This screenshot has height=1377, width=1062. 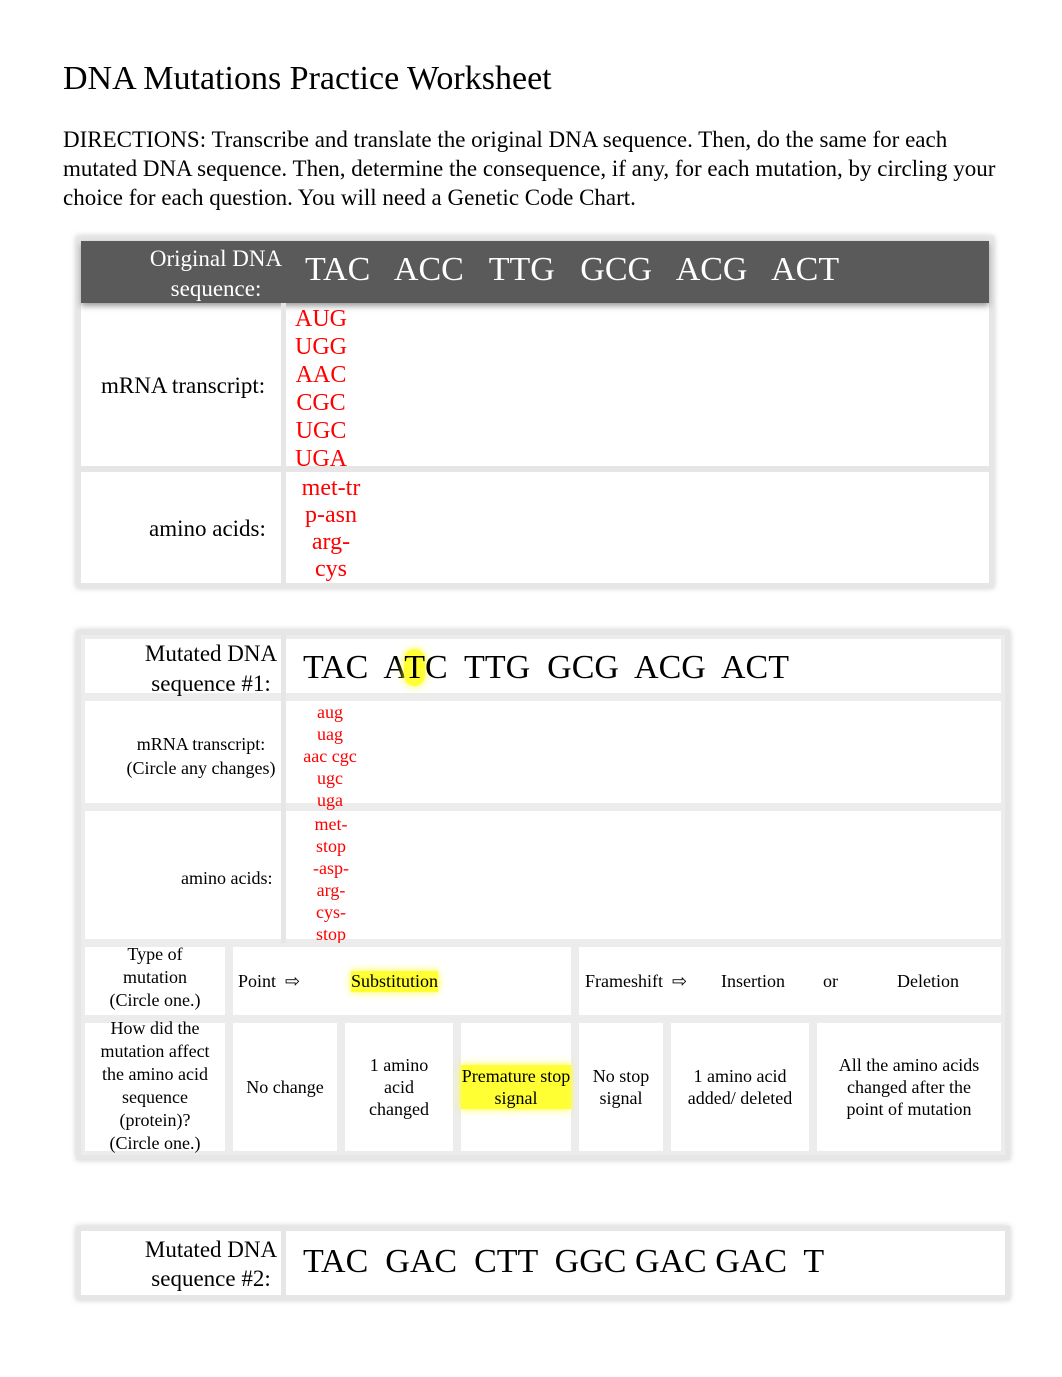 I want to click on premature-stop-text: Premature stop signal, so click(x=516, y=1087).